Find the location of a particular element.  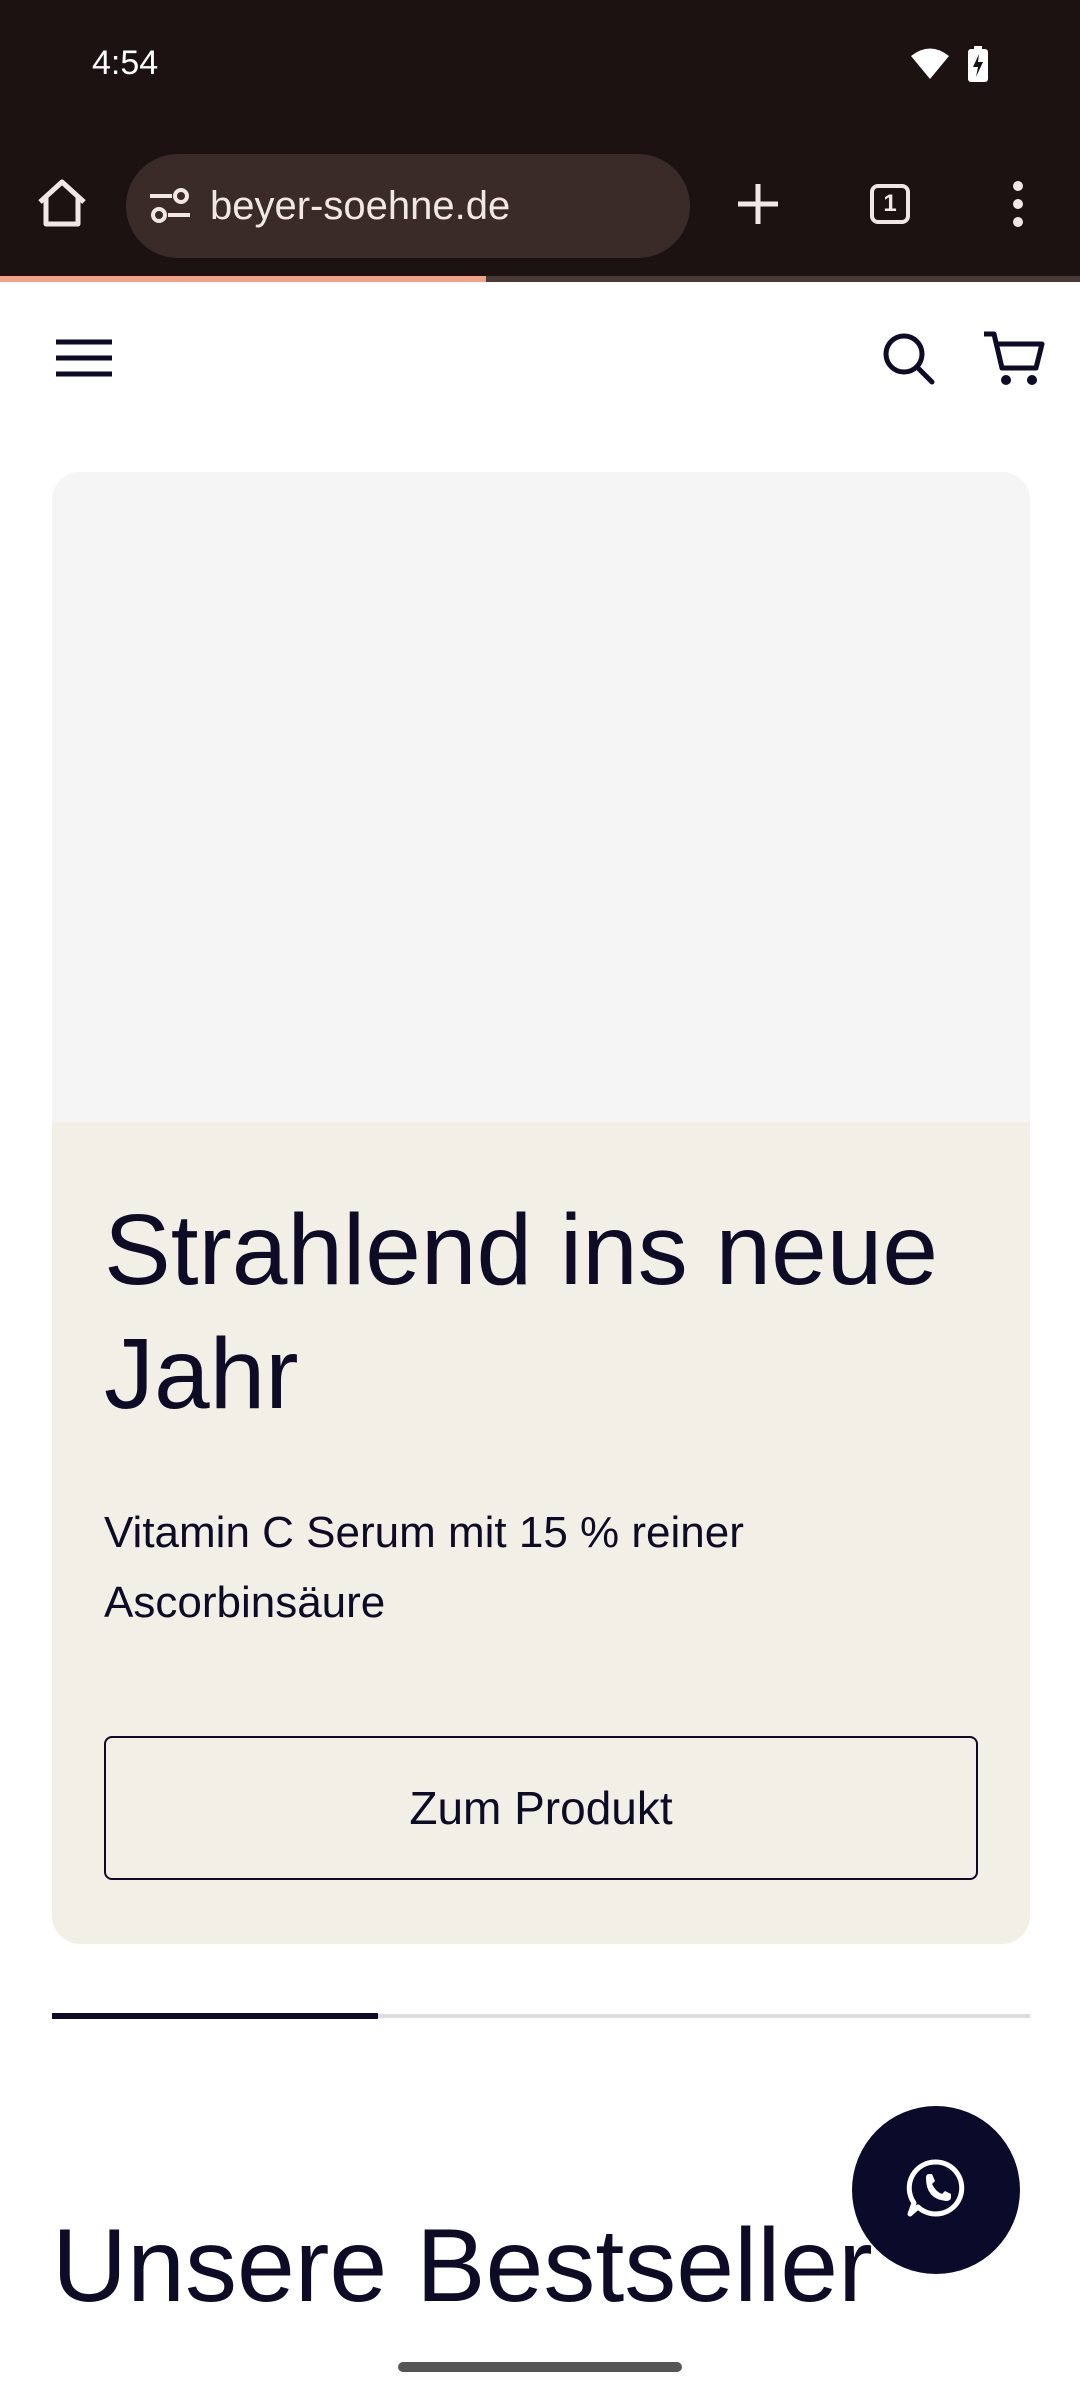

tab-count: 1 is located at coordinates (890, 204).